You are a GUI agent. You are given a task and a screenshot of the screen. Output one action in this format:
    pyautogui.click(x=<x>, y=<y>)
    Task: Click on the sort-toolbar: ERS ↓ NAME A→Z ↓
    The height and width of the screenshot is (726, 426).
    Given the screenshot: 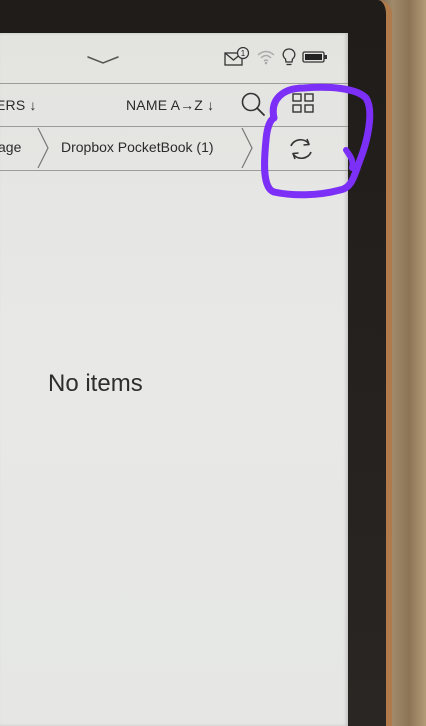 What is the action you would take?
    pyautogui.click(x=174, y=105)
    